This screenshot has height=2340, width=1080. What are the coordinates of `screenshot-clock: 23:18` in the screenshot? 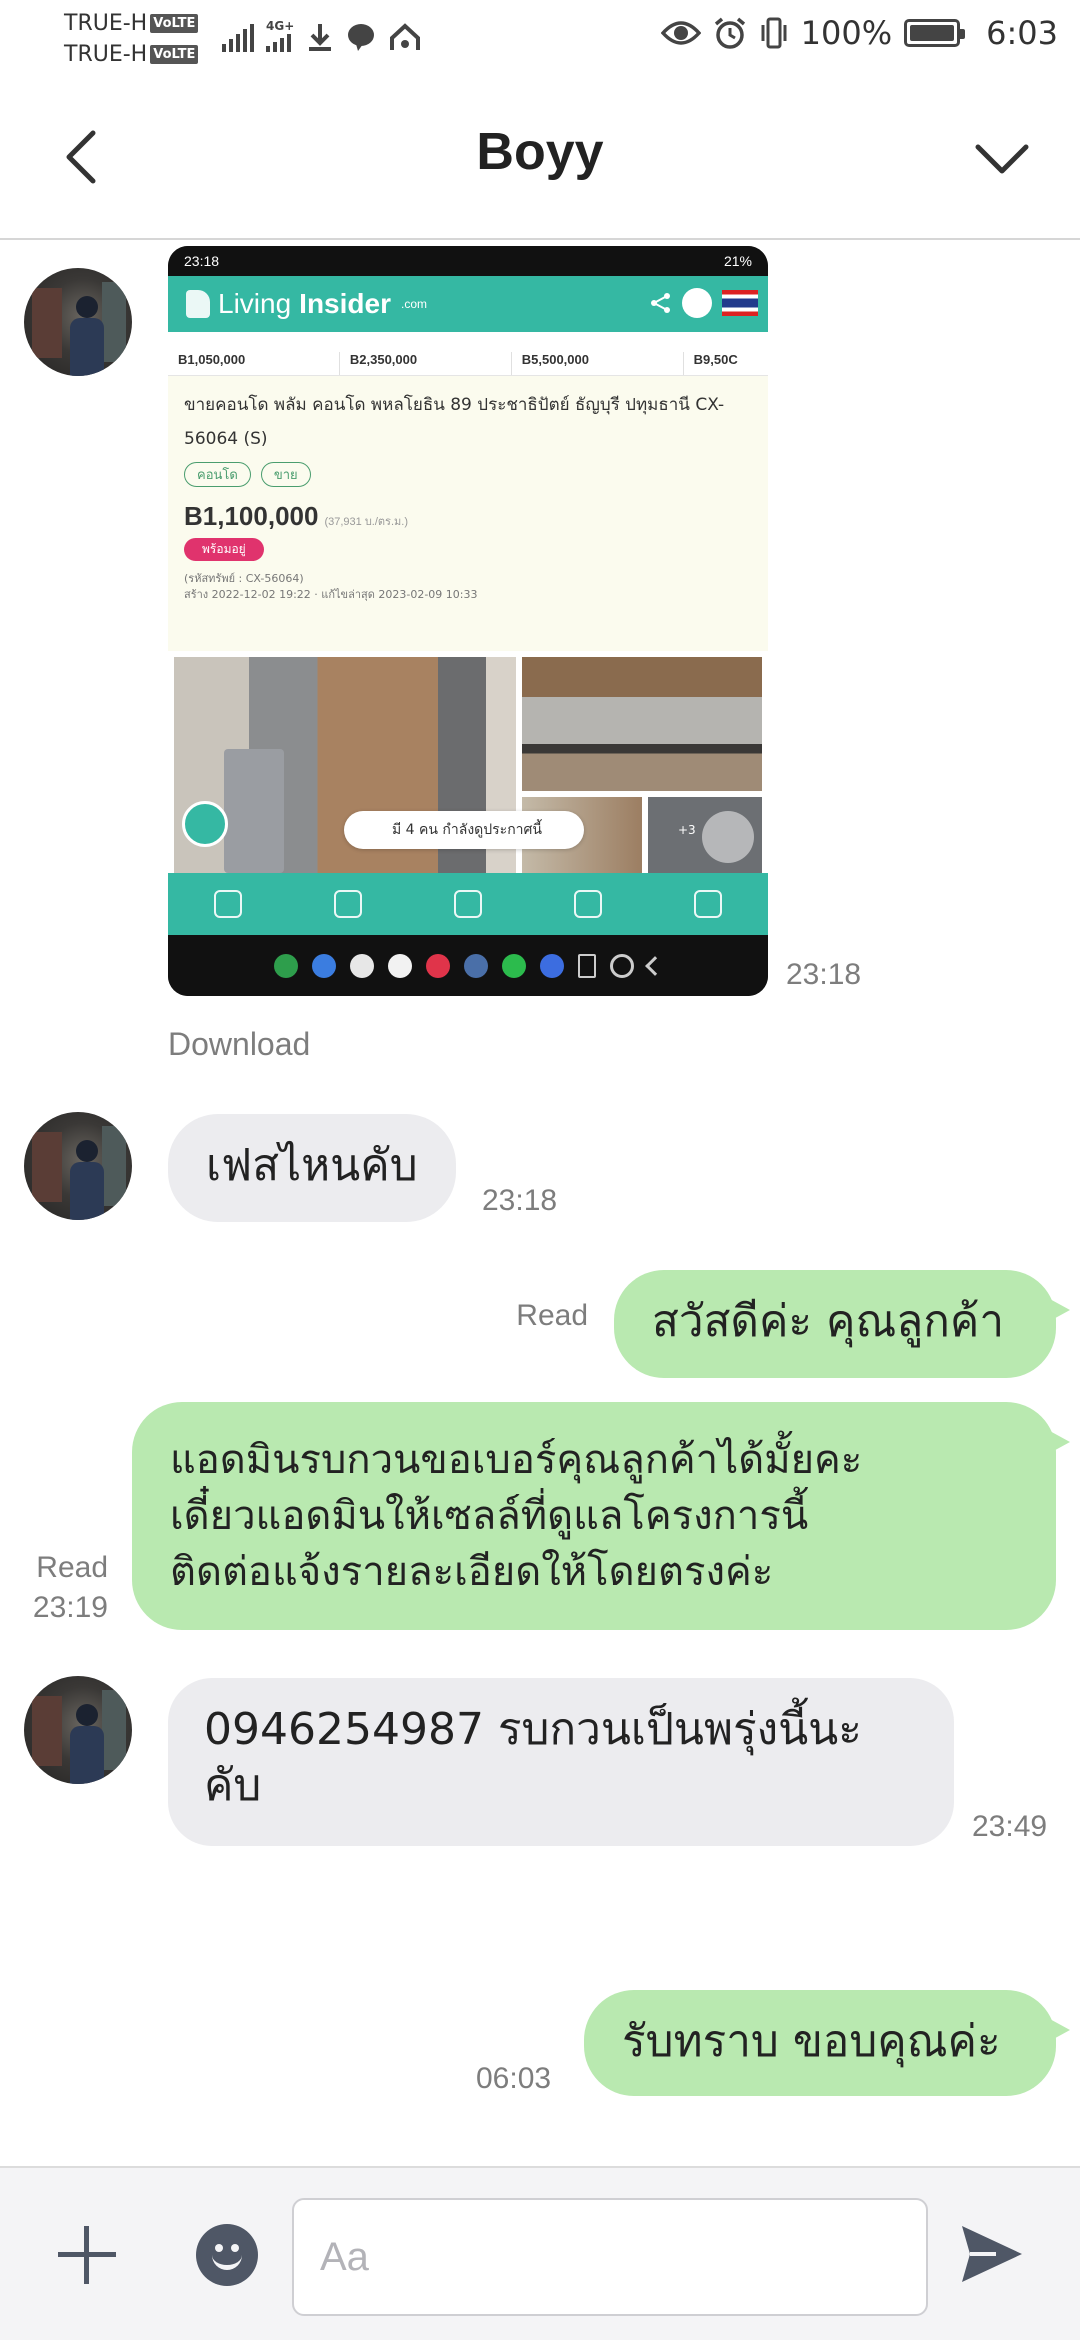 It's located at (202, 261).